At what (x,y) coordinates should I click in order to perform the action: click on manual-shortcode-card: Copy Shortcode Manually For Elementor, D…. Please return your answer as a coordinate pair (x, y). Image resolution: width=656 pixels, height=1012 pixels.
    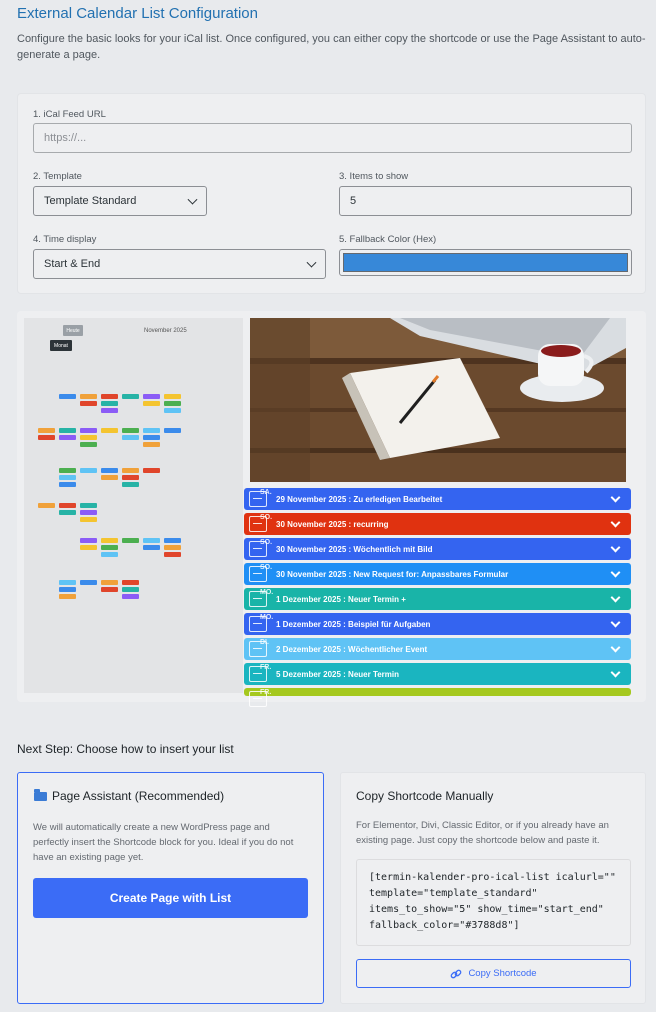
    Looking at the image, I should click on (493, 888).